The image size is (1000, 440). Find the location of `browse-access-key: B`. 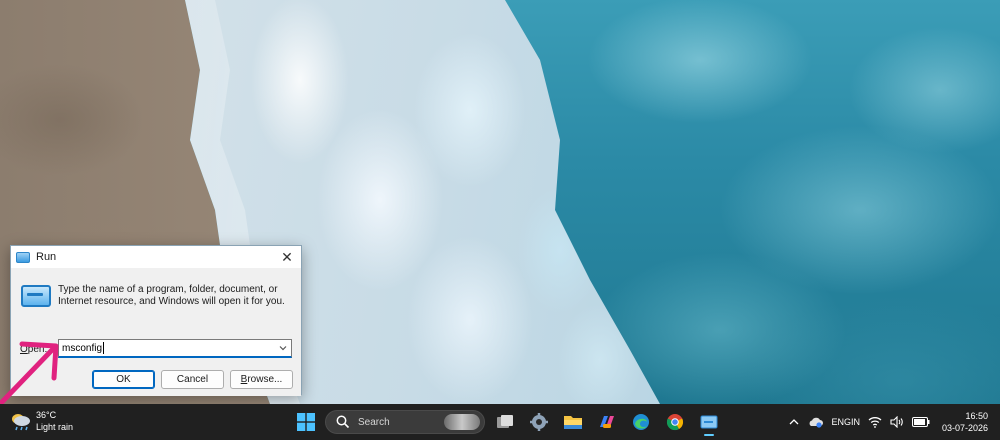

browse-access-key: B is located at coordinates (244, 379).